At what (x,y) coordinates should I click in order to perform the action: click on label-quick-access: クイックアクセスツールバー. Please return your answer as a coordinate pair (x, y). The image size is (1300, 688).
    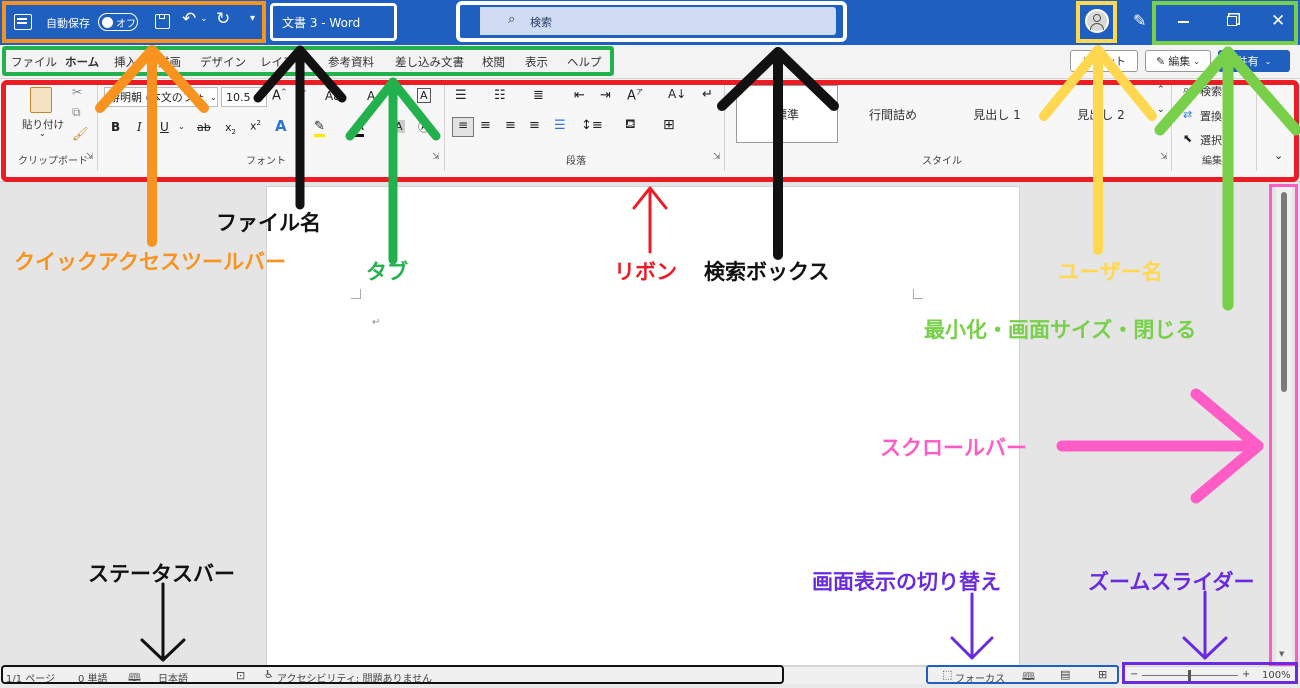
    Looking at the image, I should click on (150, 262).